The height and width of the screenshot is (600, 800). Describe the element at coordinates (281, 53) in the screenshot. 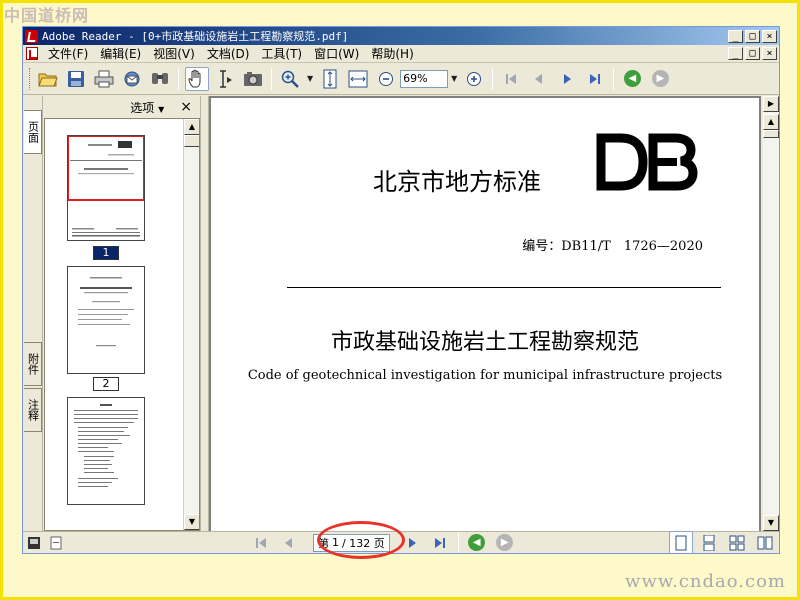

I see `menu-tools: 工具(T)` at that location.